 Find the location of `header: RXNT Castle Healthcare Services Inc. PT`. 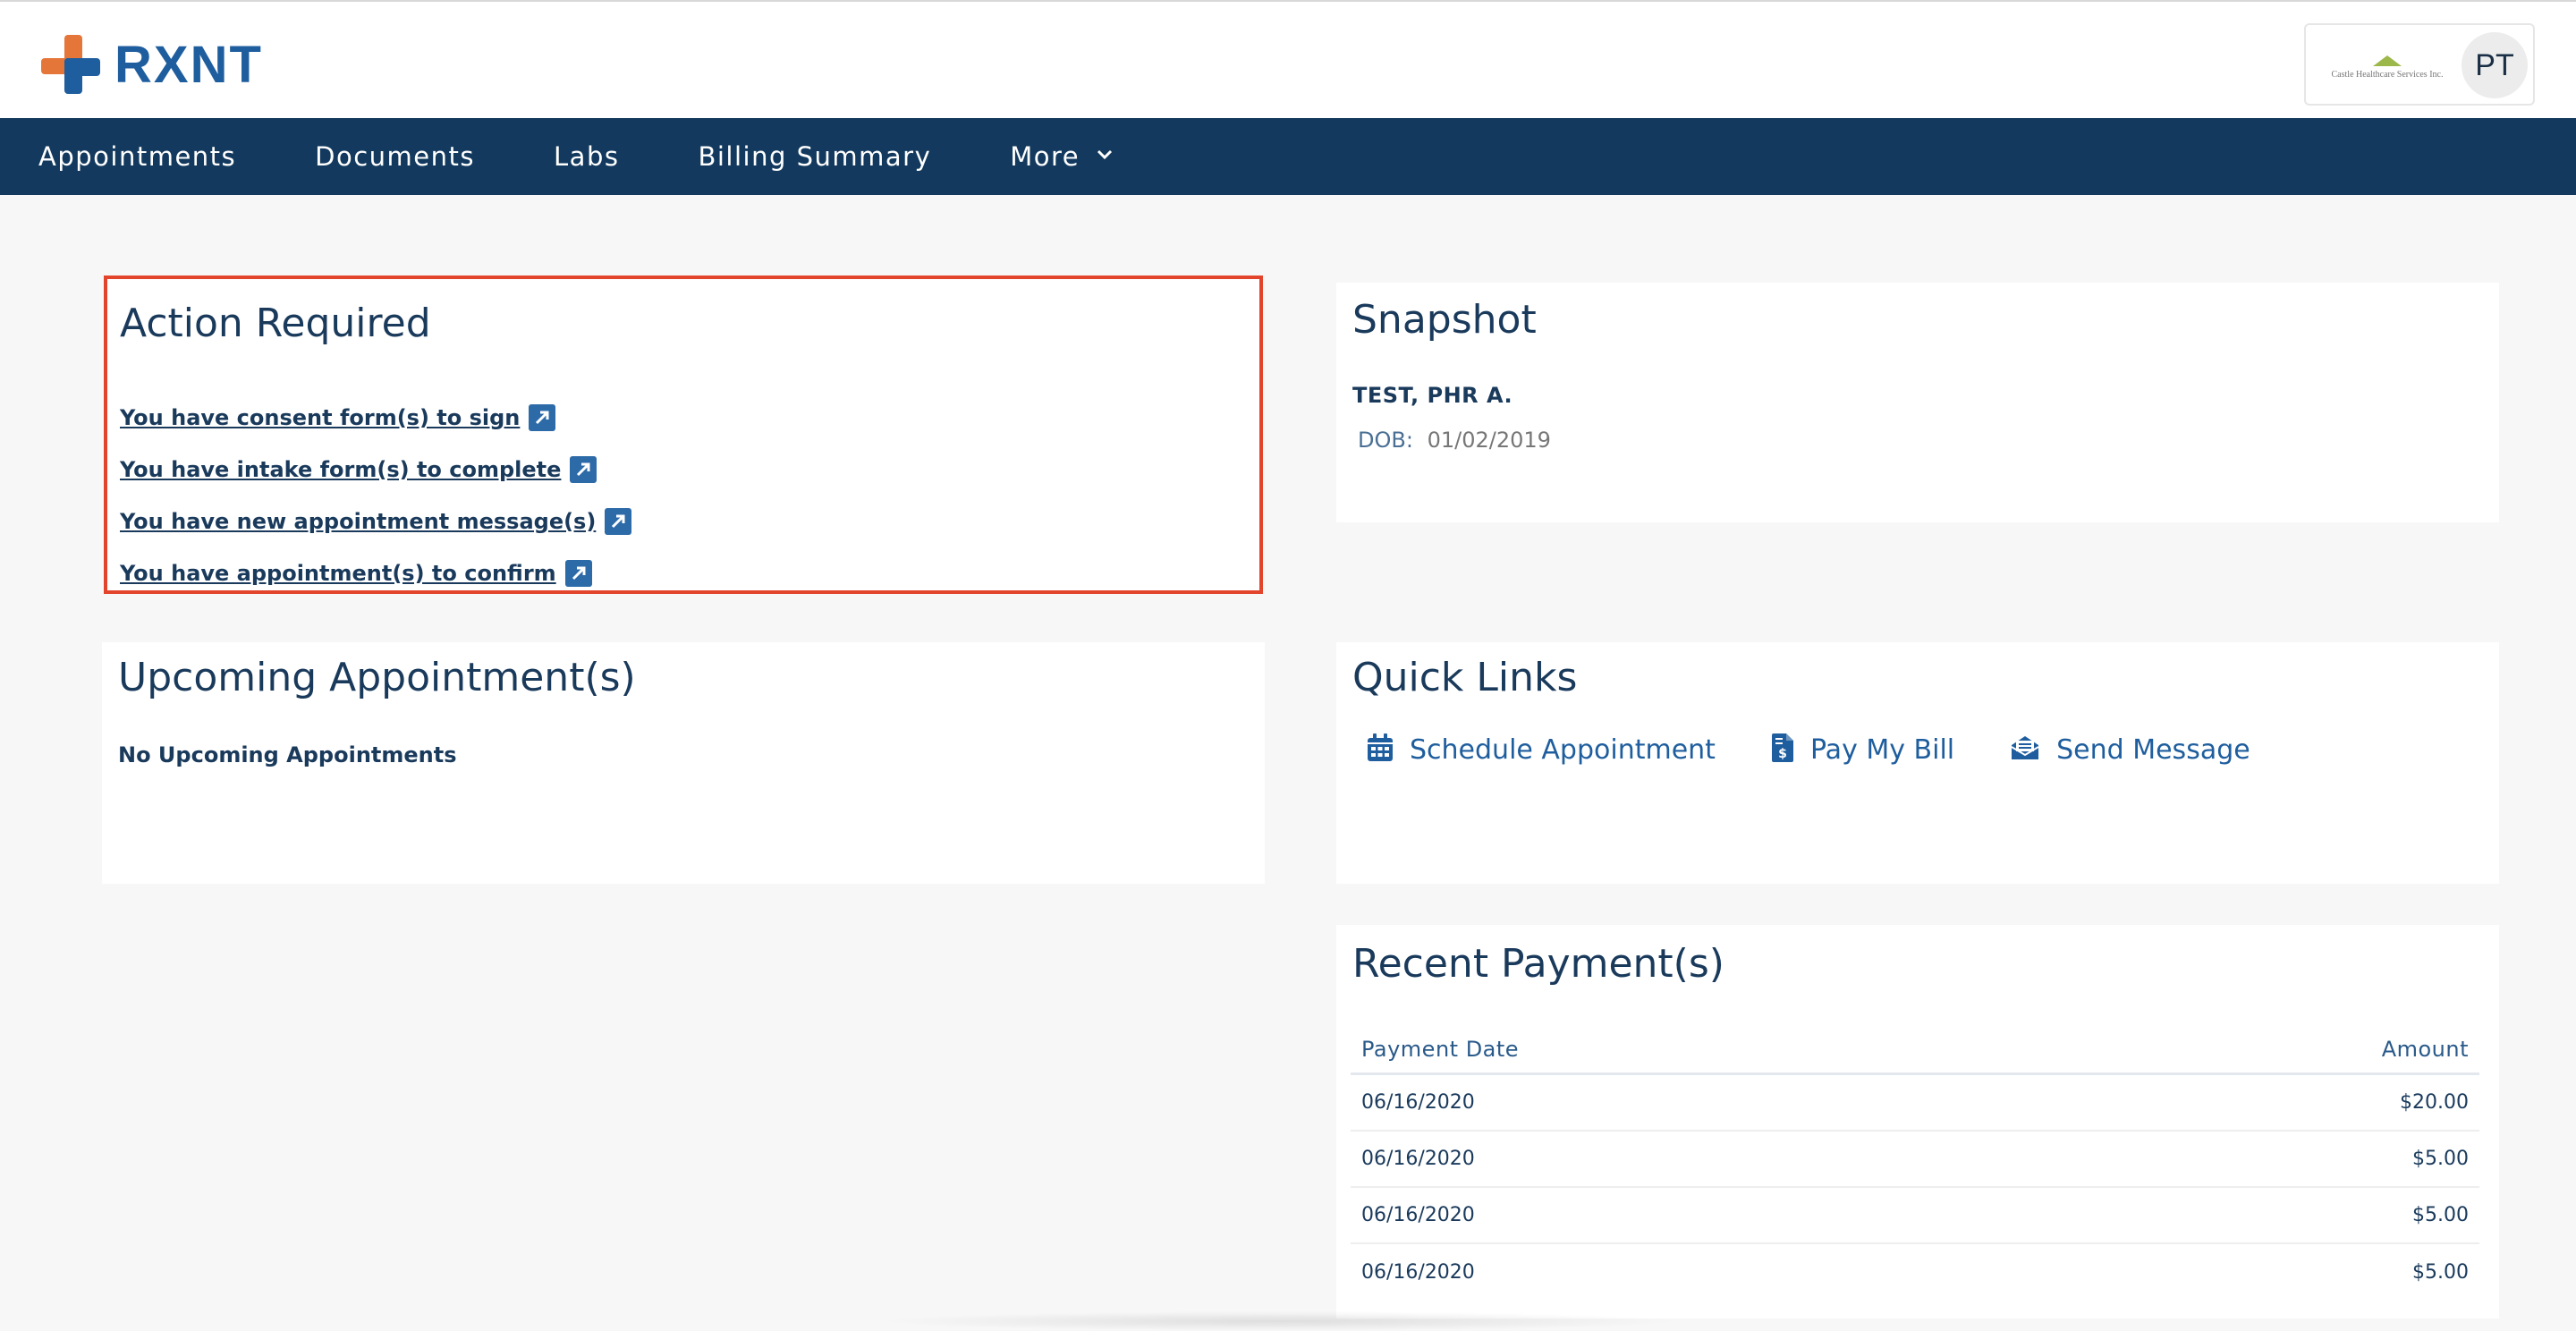

header: RXNT Castle Healthcare Services Inc. PT is located at coordinates (1288, 60).